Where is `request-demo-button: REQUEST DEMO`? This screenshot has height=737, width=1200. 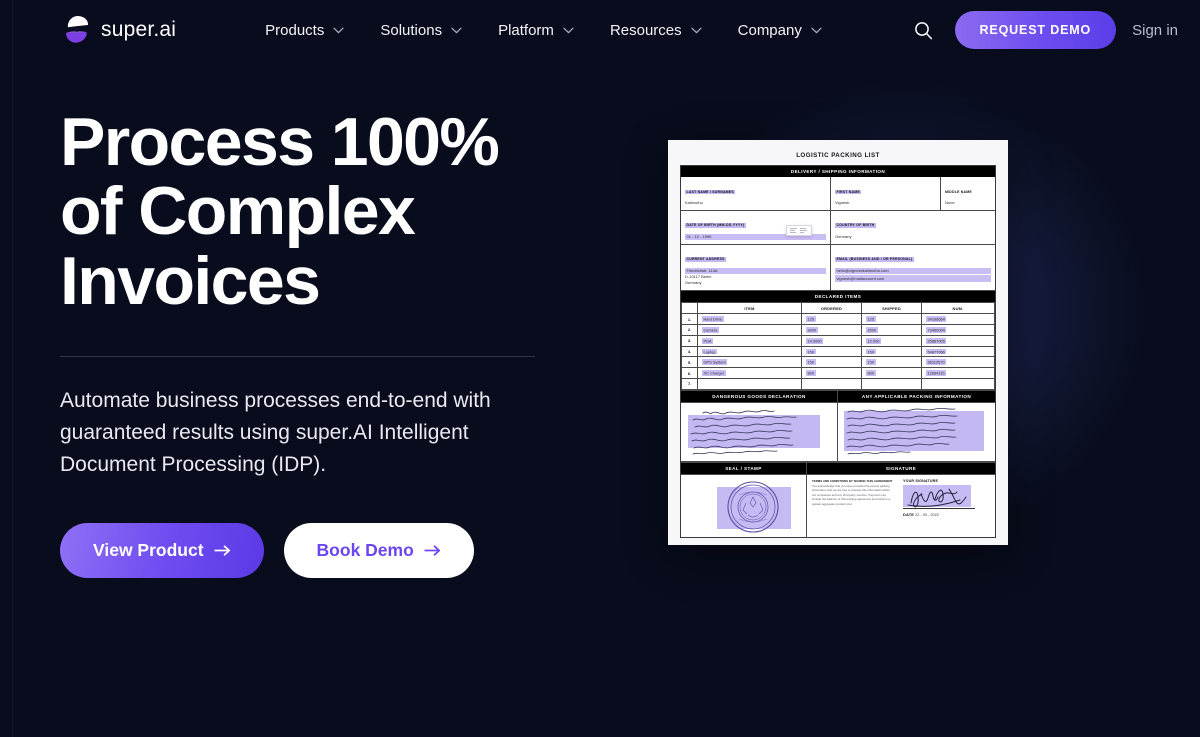 request-demo-button: REQUEST DEMO is located at coordinates (1035, 30).